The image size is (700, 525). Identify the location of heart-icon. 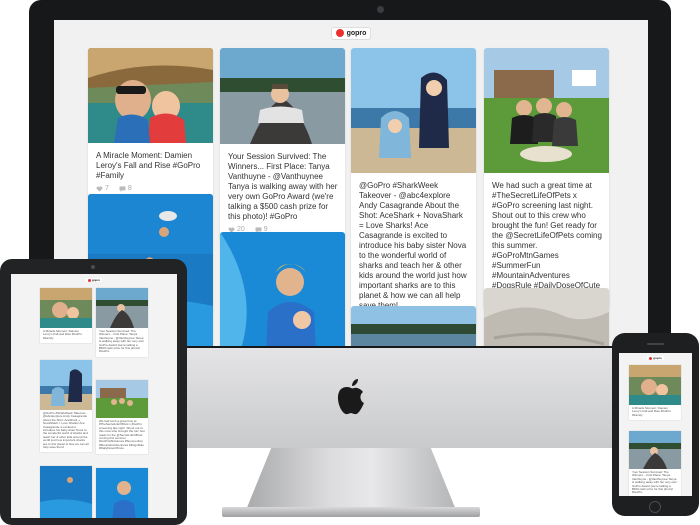
(99, 188).